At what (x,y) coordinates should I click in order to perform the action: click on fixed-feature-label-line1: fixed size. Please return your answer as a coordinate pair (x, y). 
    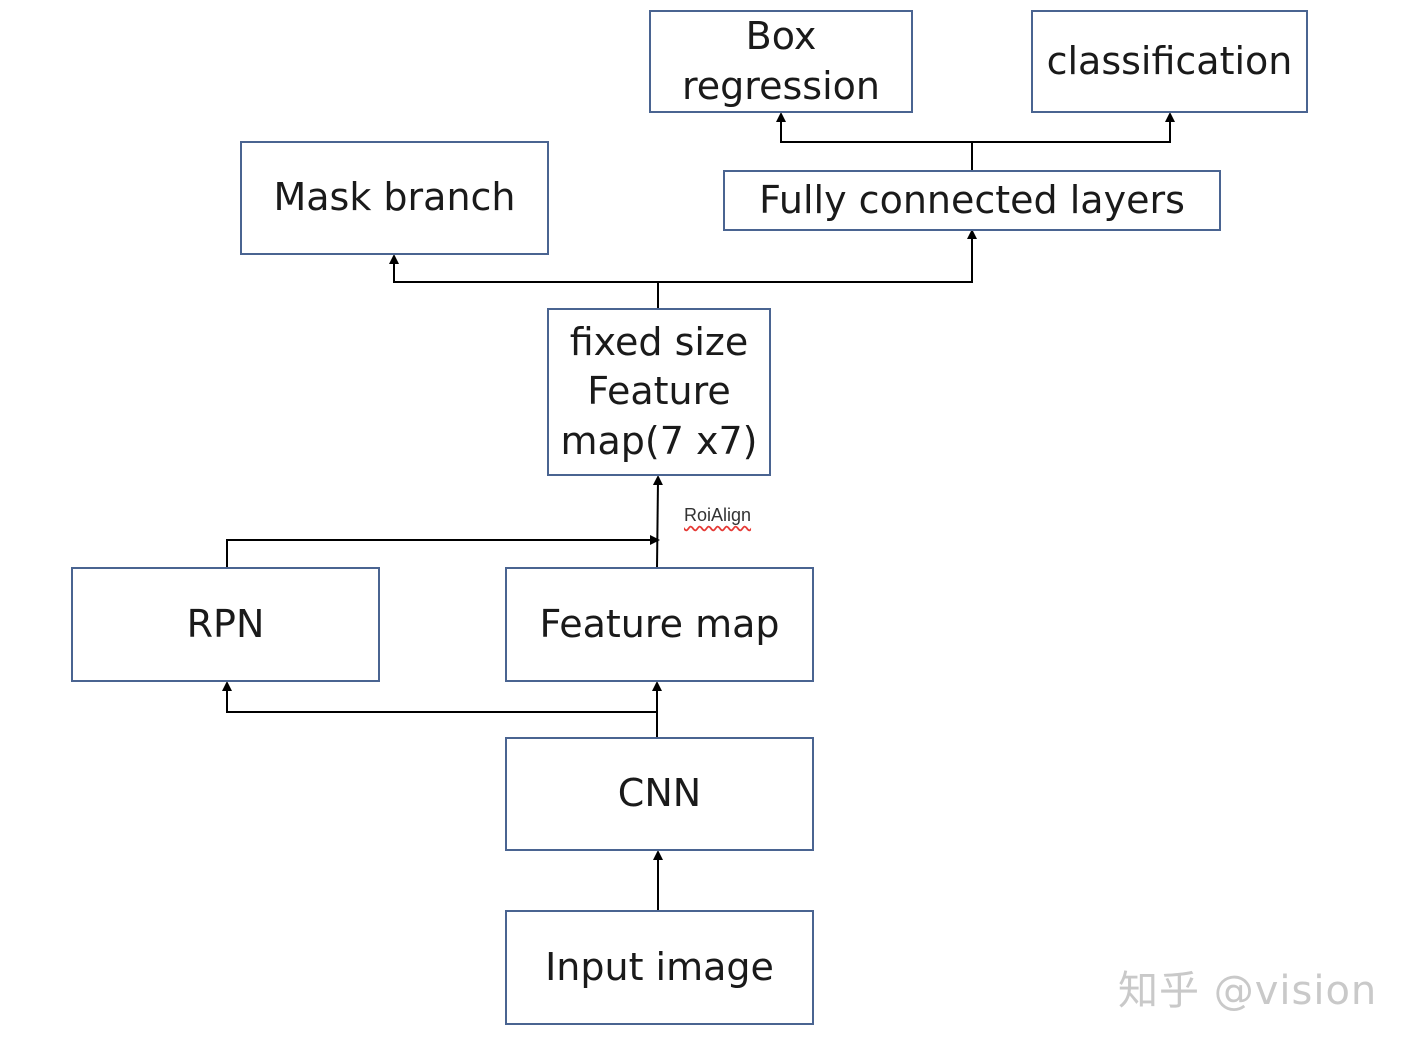
    Looking at the image, I should click on (659, 341).